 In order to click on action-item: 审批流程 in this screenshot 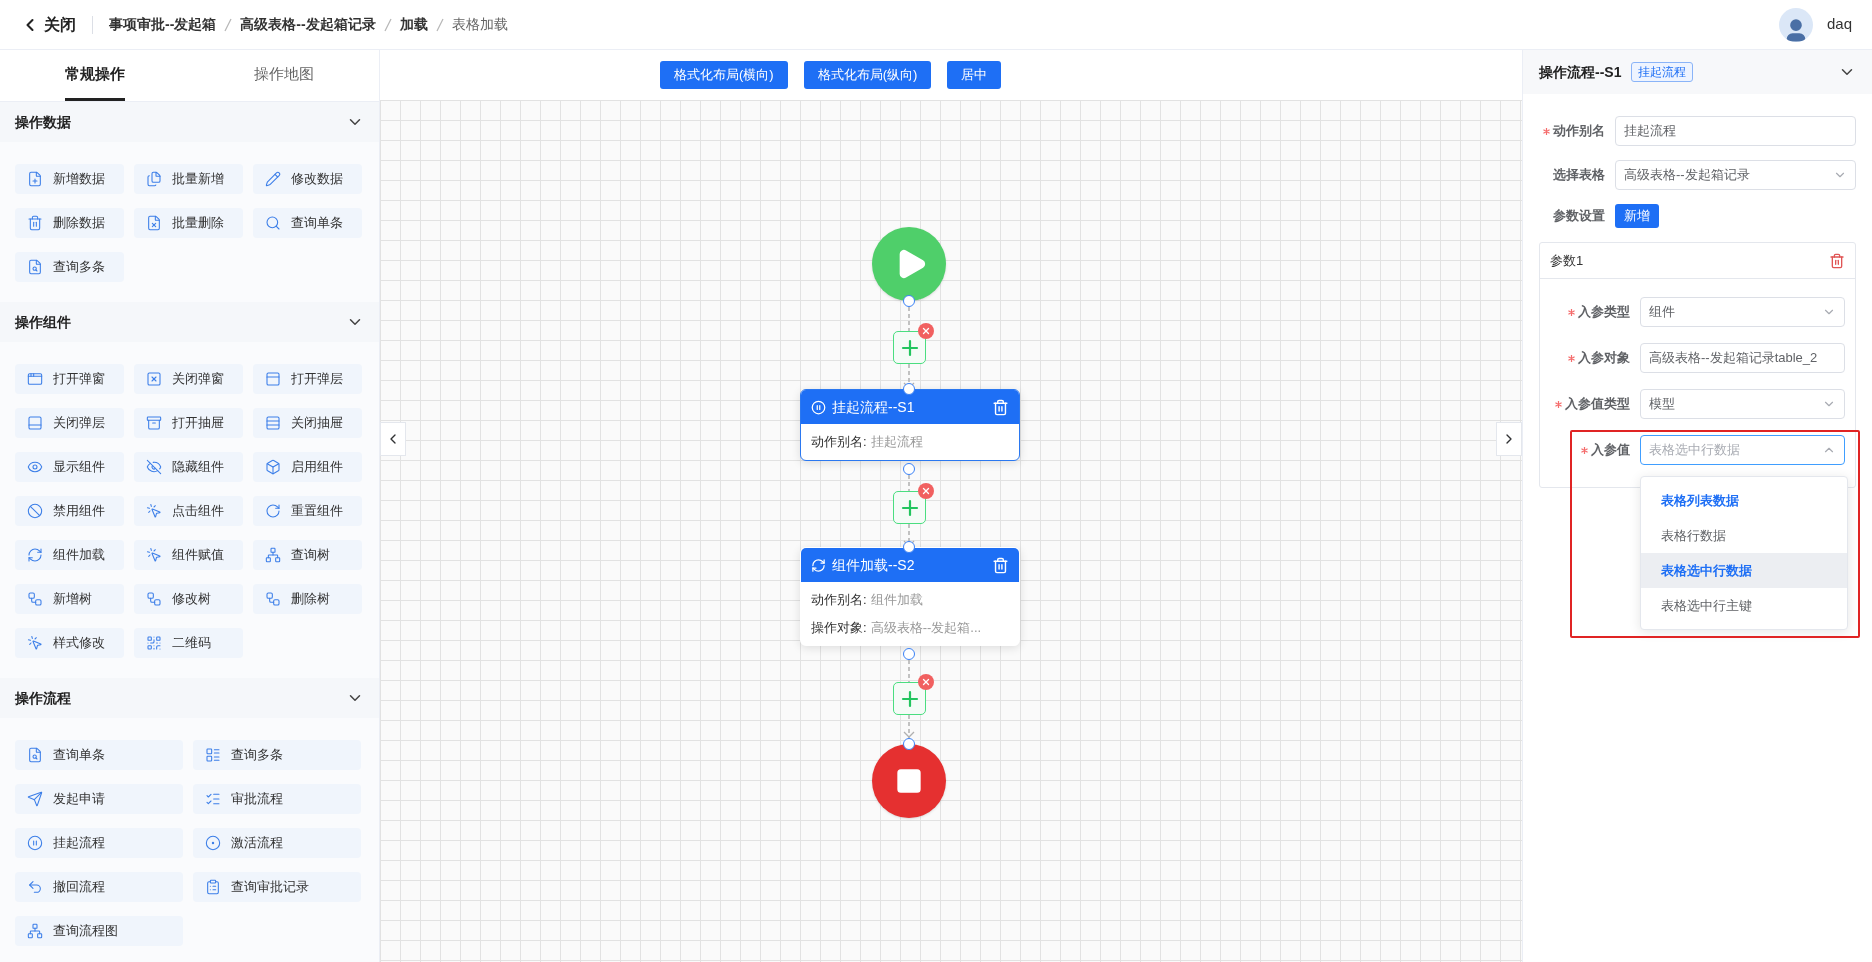, I will do `click(277, 799)`.